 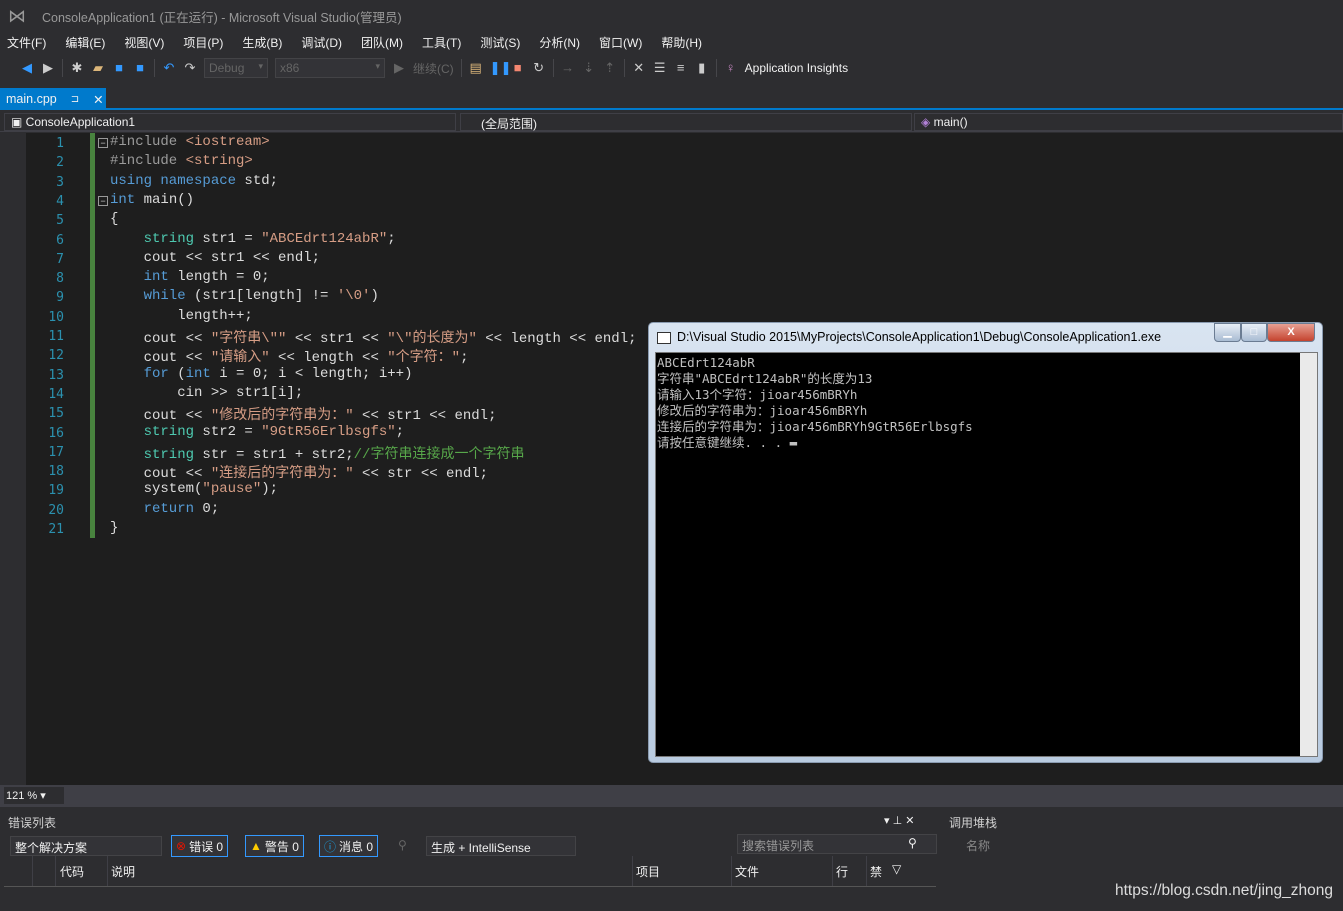 What do you see at coordinates (399, 68) in the screenshot?
I see `continue-icon: ▶` at bounding box center [399, 68].